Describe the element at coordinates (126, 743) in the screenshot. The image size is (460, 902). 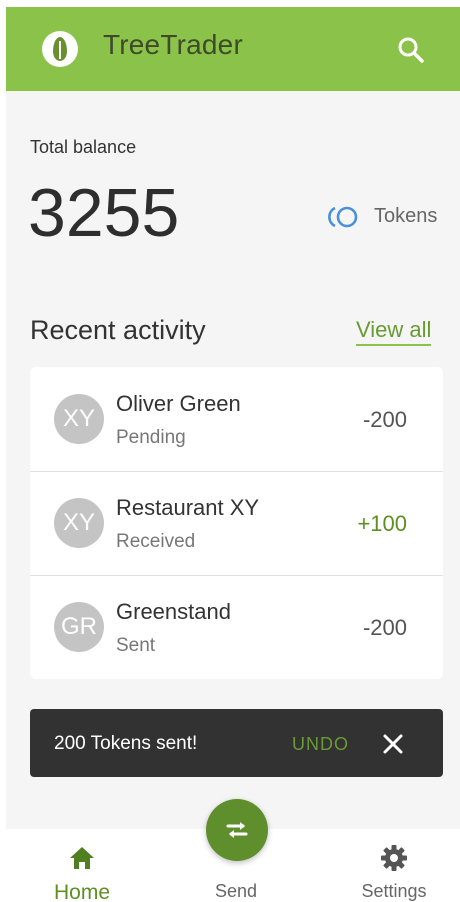
I see `snackbar-message: 200 Tokens sent!` at that location.